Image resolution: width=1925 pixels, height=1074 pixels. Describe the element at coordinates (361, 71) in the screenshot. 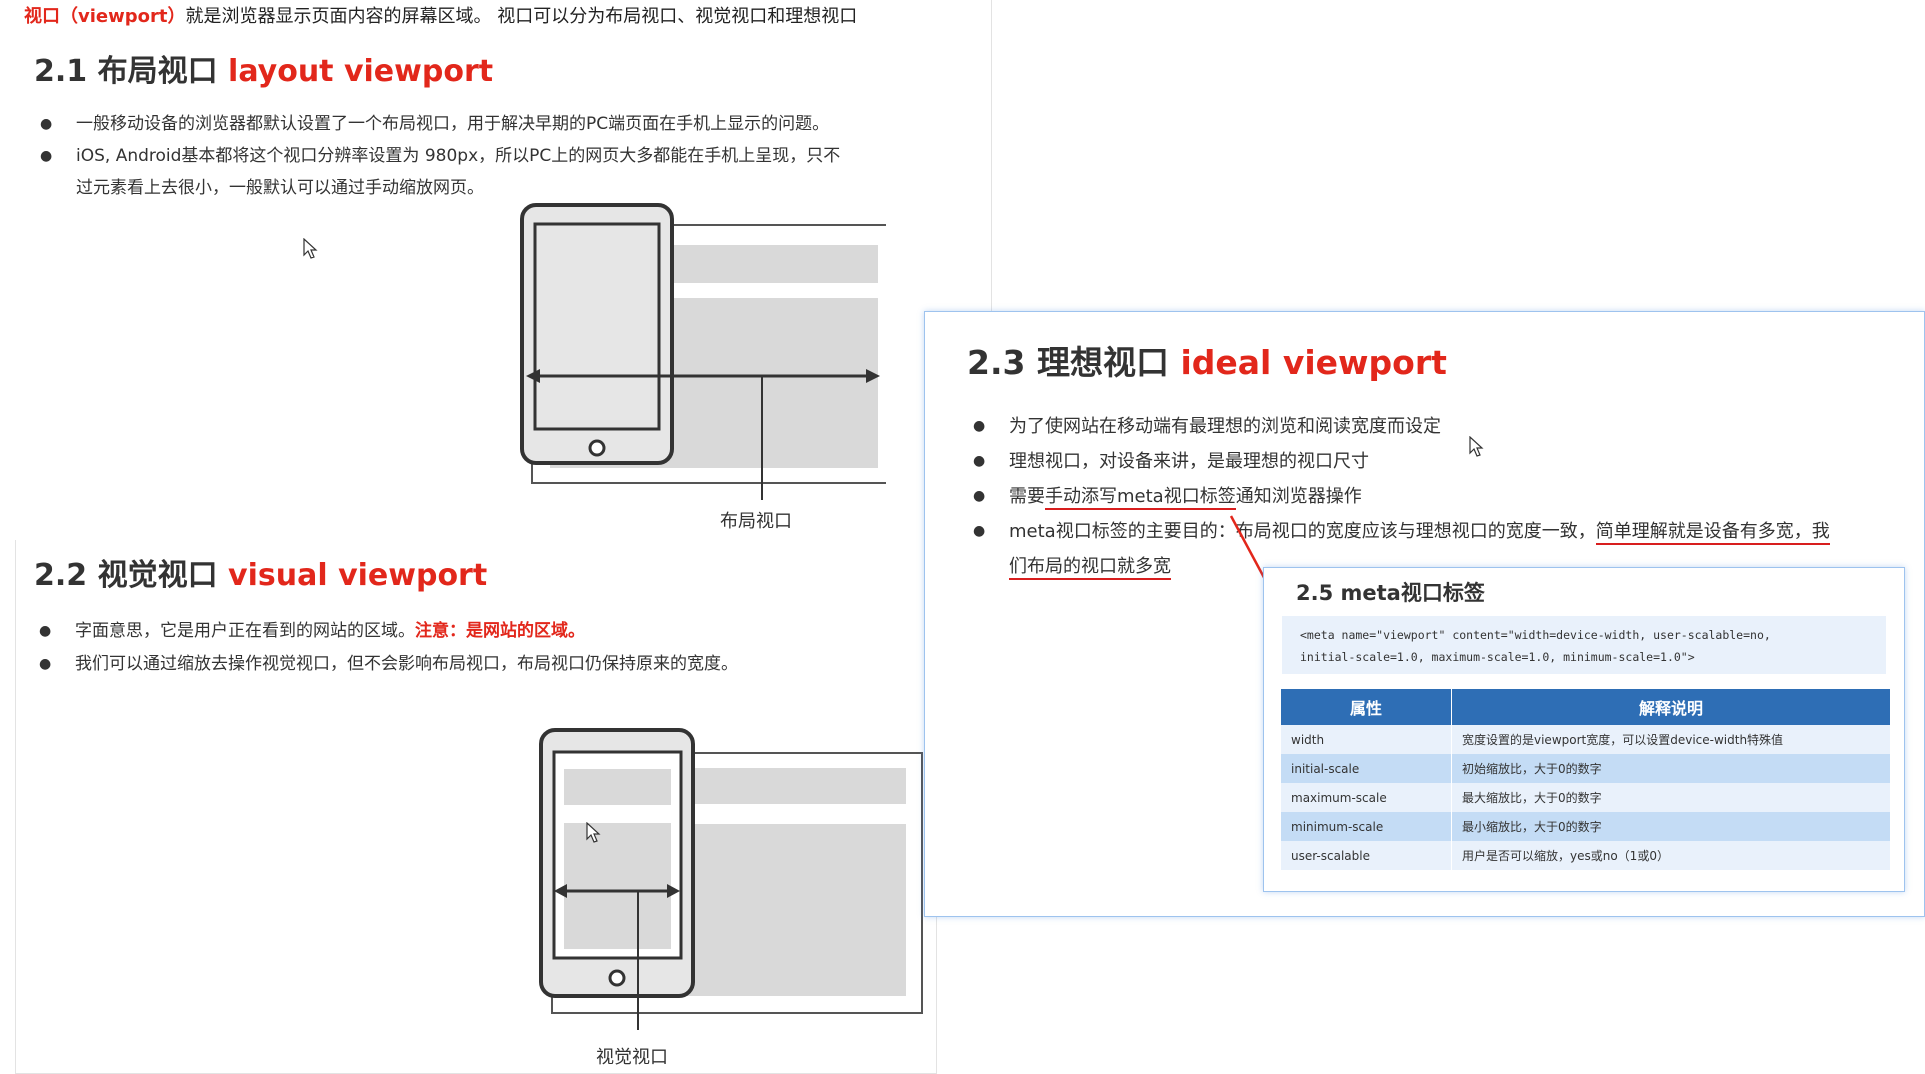

I see `heading-2-1-en: layout viewport` at that location.